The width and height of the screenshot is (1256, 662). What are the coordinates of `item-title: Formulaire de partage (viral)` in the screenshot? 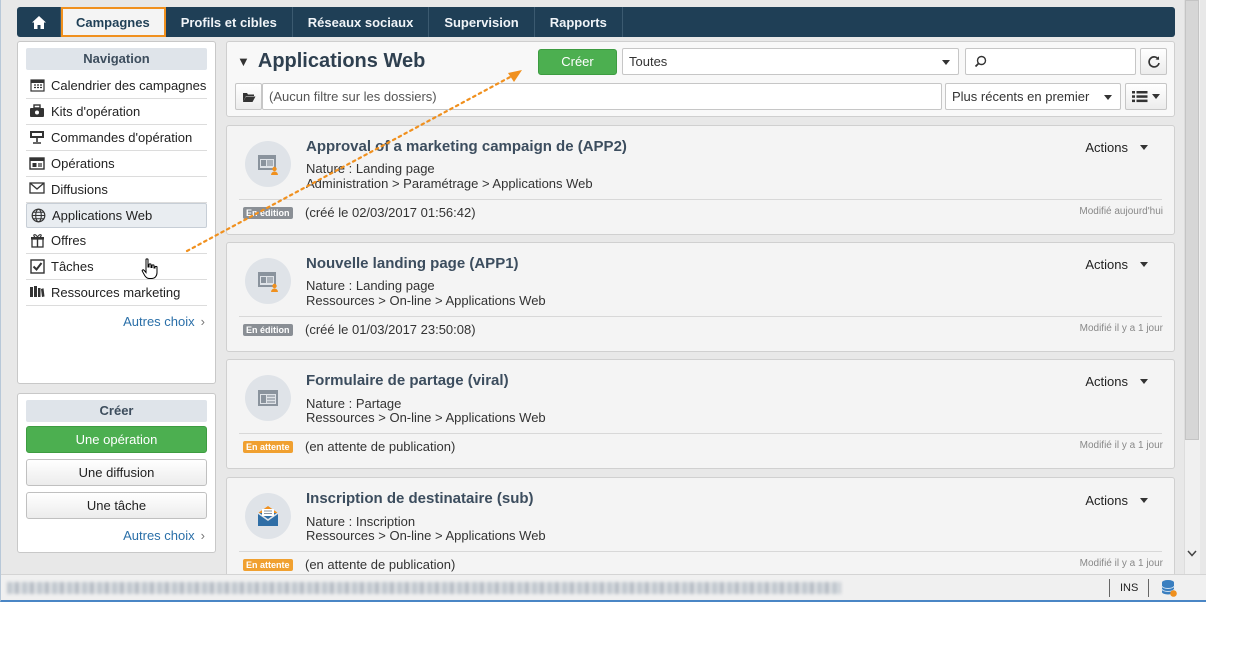 It's located at (407, 380).